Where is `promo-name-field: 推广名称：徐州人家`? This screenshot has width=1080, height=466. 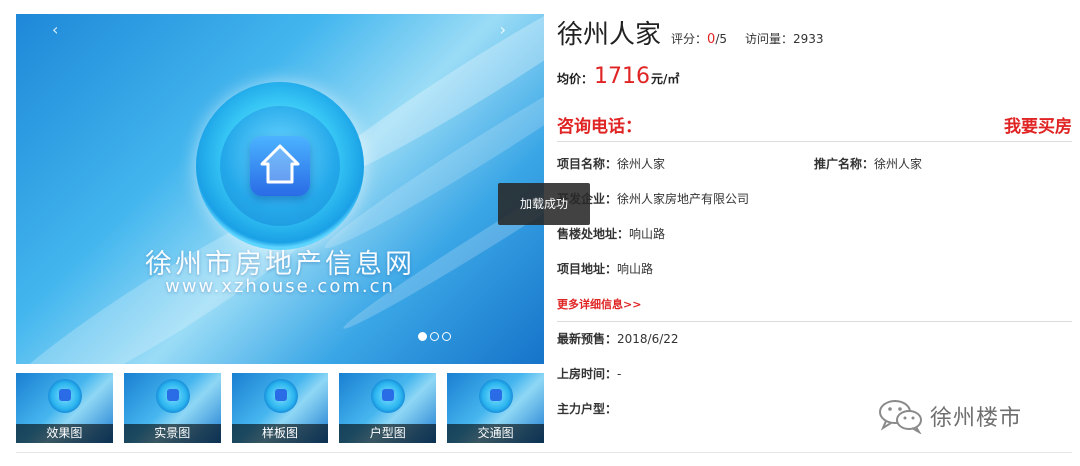
promo-name-field: 推广名称：徐州人家 is located at coordinates (942, 164).